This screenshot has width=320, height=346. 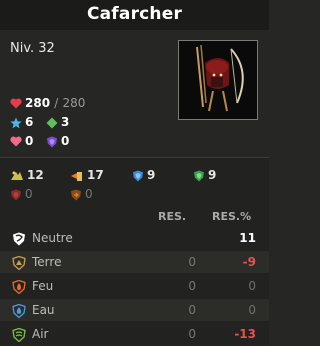 What do you see at coordinates (249, 262) in the screenshot?
I see `element-res-pct: -9` at bounding box center [249, 262].